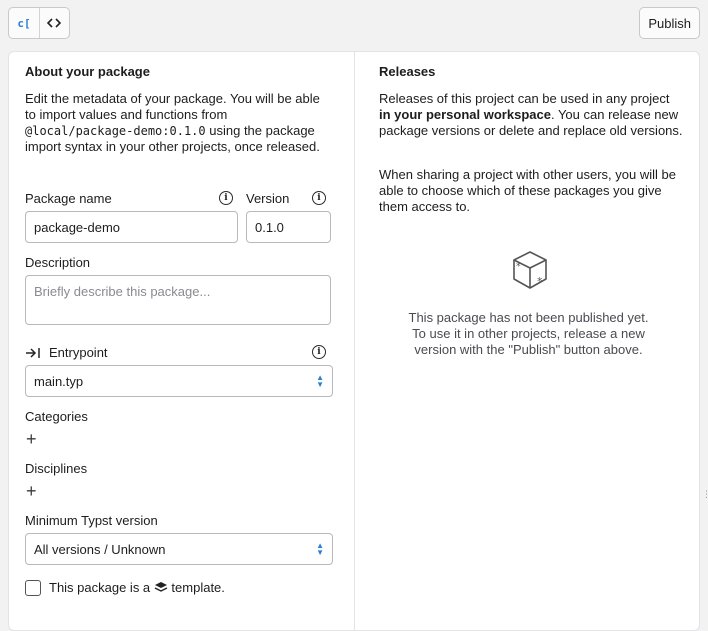 The height and width of the screenshot is (631, 708). Describe the element at coordinates (530, 270) in the screenshot. I see `package-box-icon: * *` at that location.